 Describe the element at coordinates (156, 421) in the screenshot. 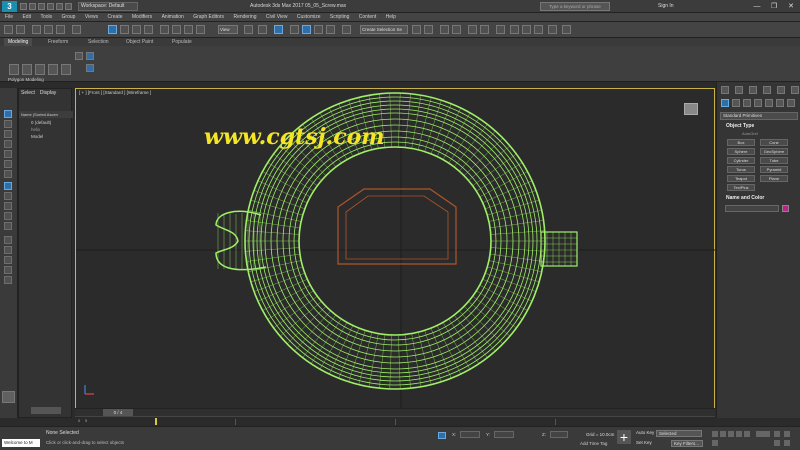

I see `key-marker` at that location.